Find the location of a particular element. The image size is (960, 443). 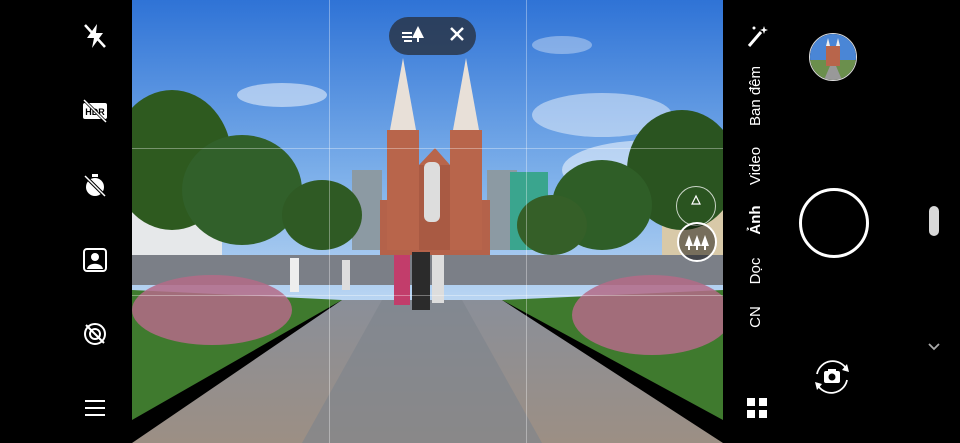

wide-angle-icon is located at coordinates (414, 36).